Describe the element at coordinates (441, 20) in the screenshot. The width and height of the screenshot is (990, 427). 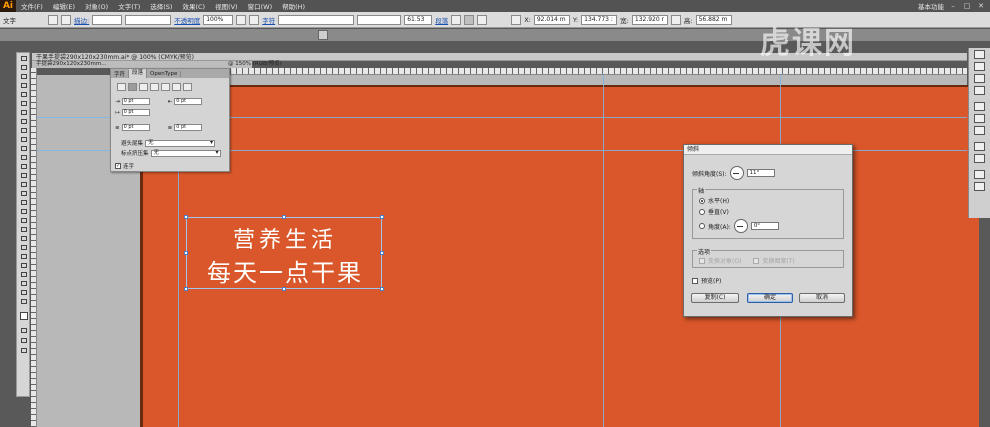
I see `paragraph-link: 段落` at that location.